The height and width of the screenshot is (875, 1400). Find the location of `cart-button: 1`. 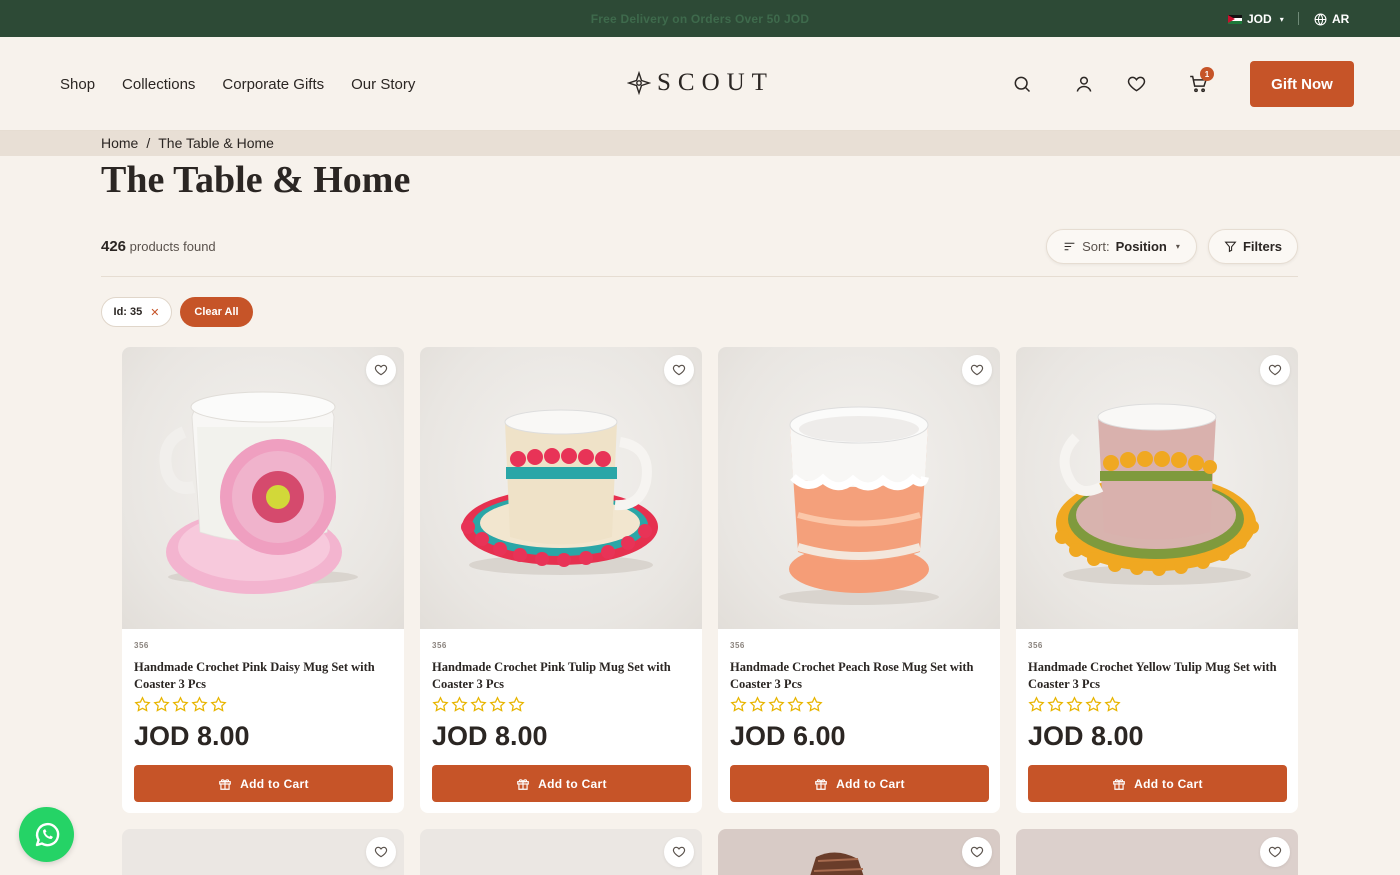

cart-button: 1 is located at coordinates (1200, 81).